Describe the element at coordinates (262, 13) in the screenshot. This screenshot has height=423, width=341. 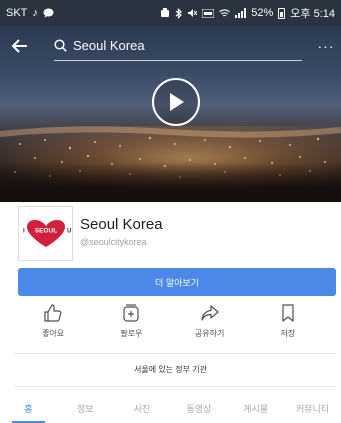
I see `battery-percent: 52%` at that location.